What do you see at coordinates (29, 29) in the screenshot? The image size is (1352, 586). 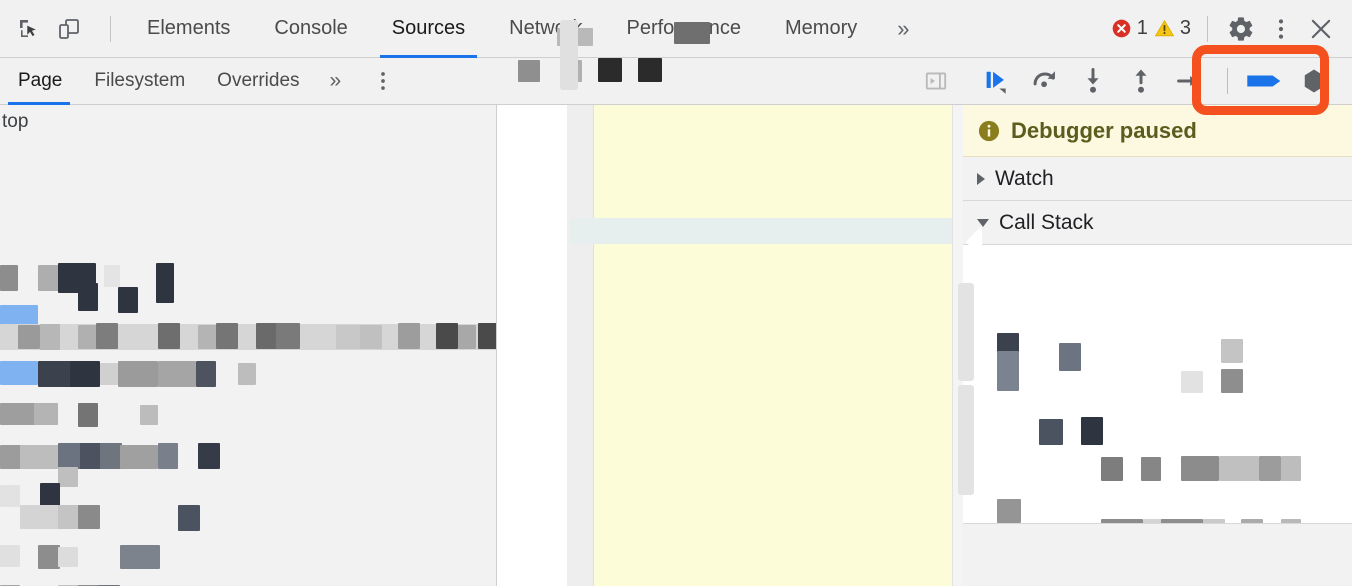 I see `inspect-element-icon` at bounding box center [29, 29].